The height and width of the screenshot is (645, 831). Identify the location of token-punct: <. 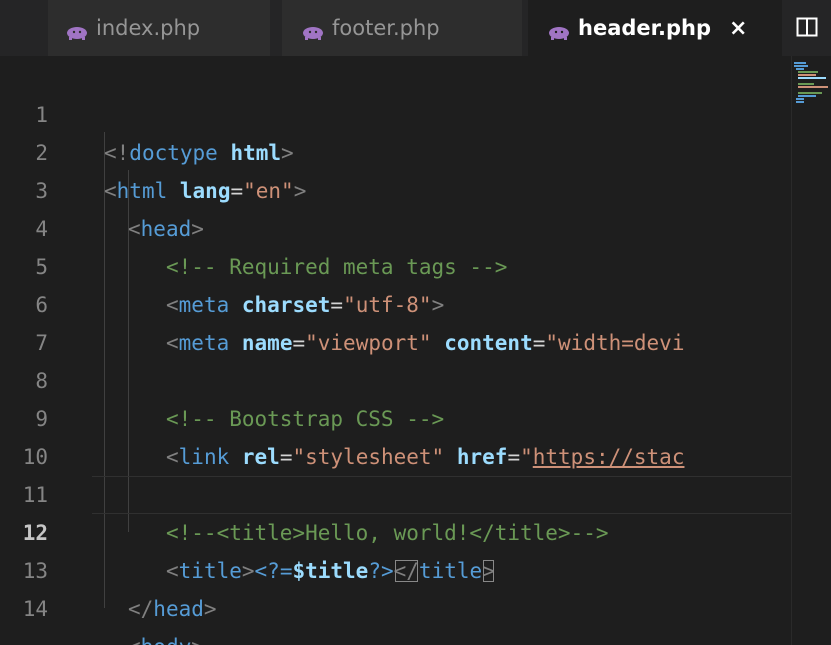
(134, 640).